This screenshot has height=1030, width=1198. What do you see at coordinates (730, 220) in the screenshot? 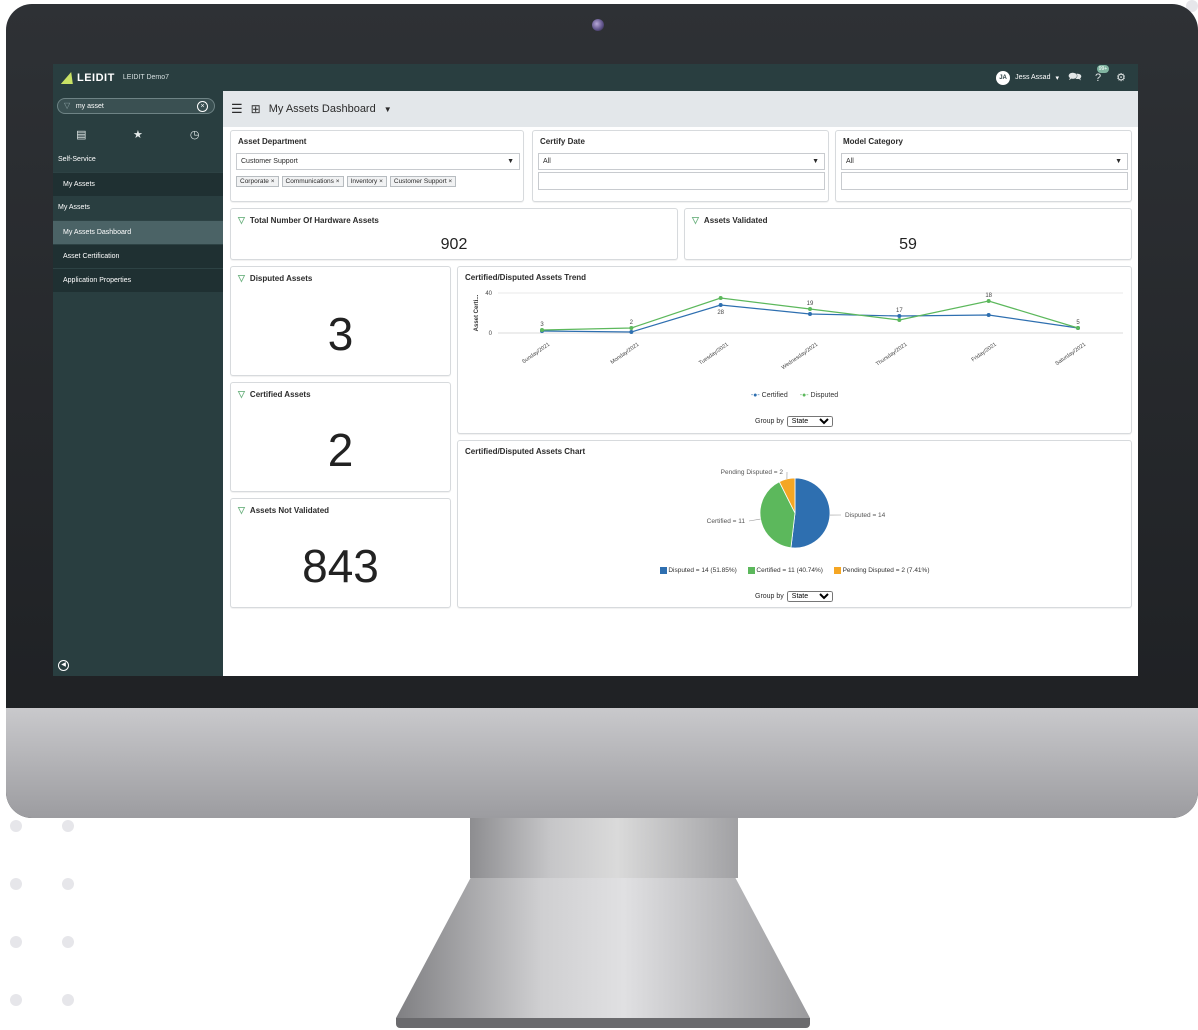
I see `kpi-title: ▽ Assets Validated` at bounding box center [730, 220].